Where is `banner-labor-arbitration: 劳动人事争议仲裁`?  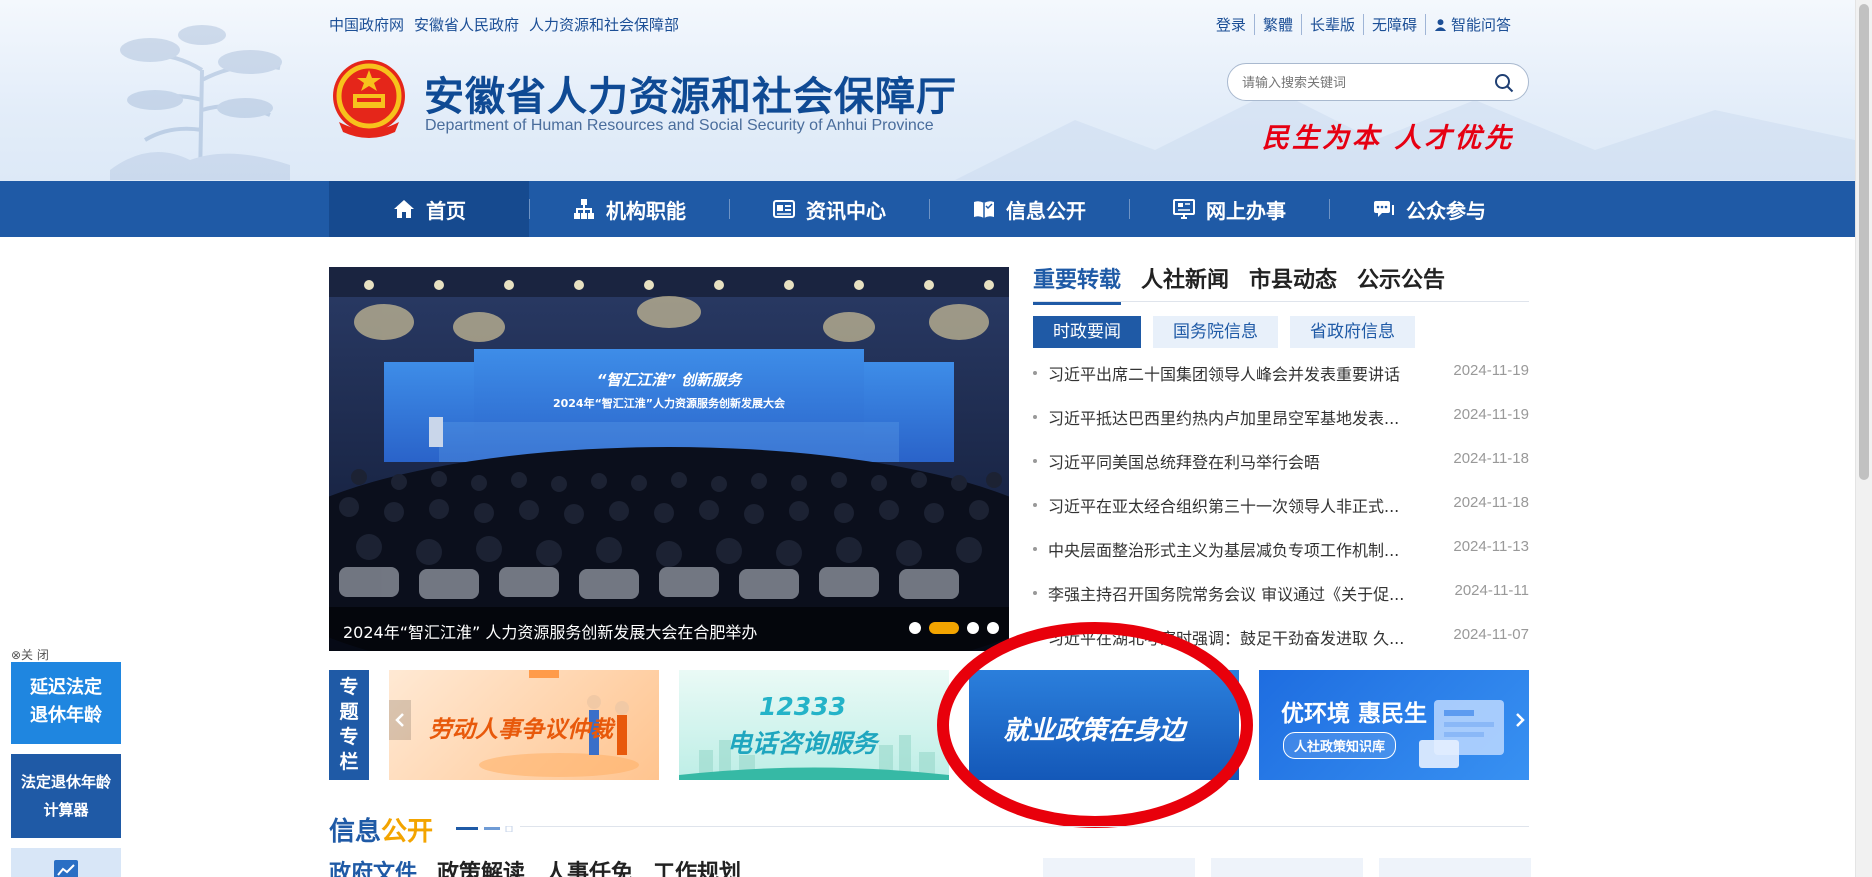 banner-labor-arbitration: 劳动人事争议仲裁 is located at coordinates (524, 725).